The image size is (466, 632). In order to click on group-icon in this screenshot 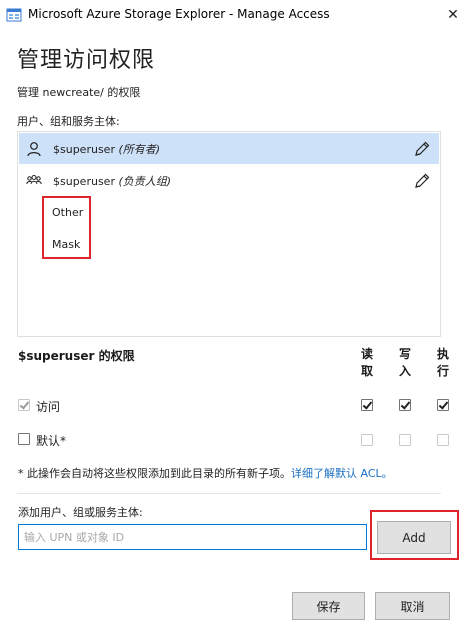, I will do `click(34, 180)`.